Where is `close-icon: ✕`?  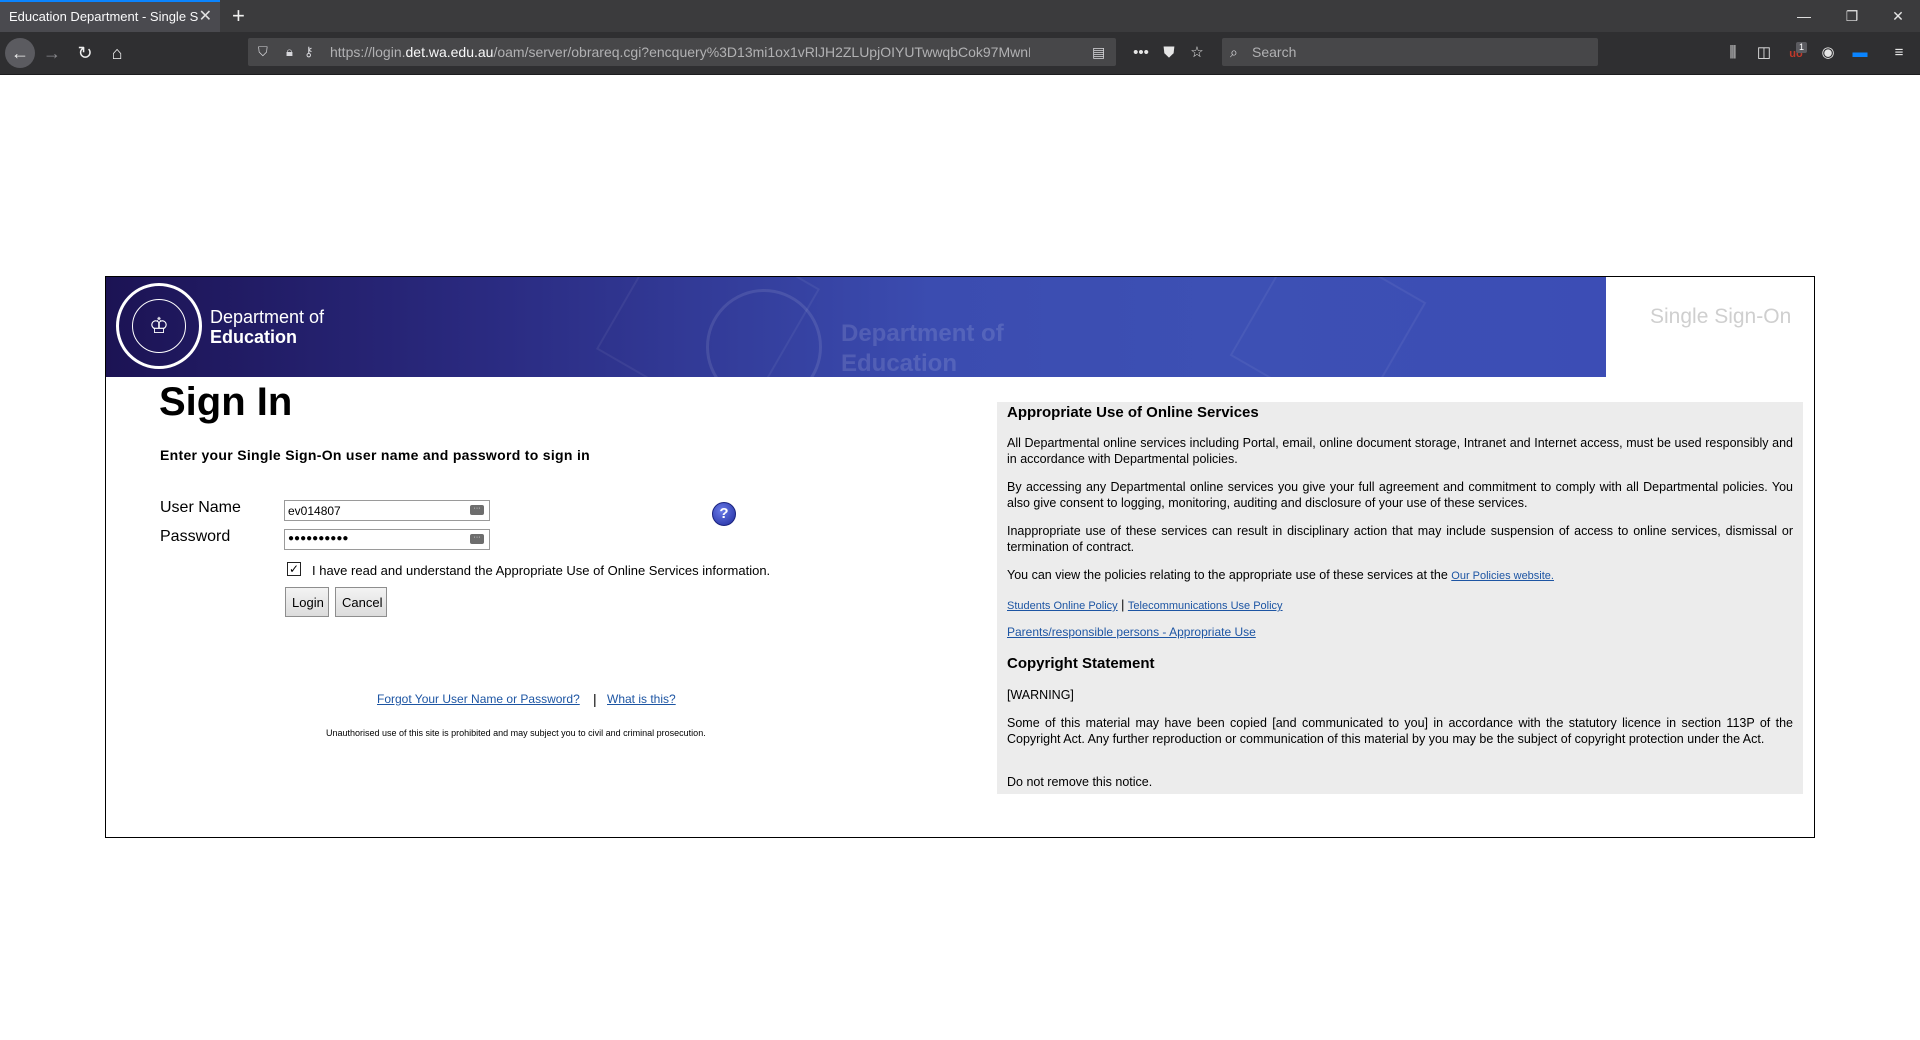
close-icon: ✕ is located at coordinates (205, 17).